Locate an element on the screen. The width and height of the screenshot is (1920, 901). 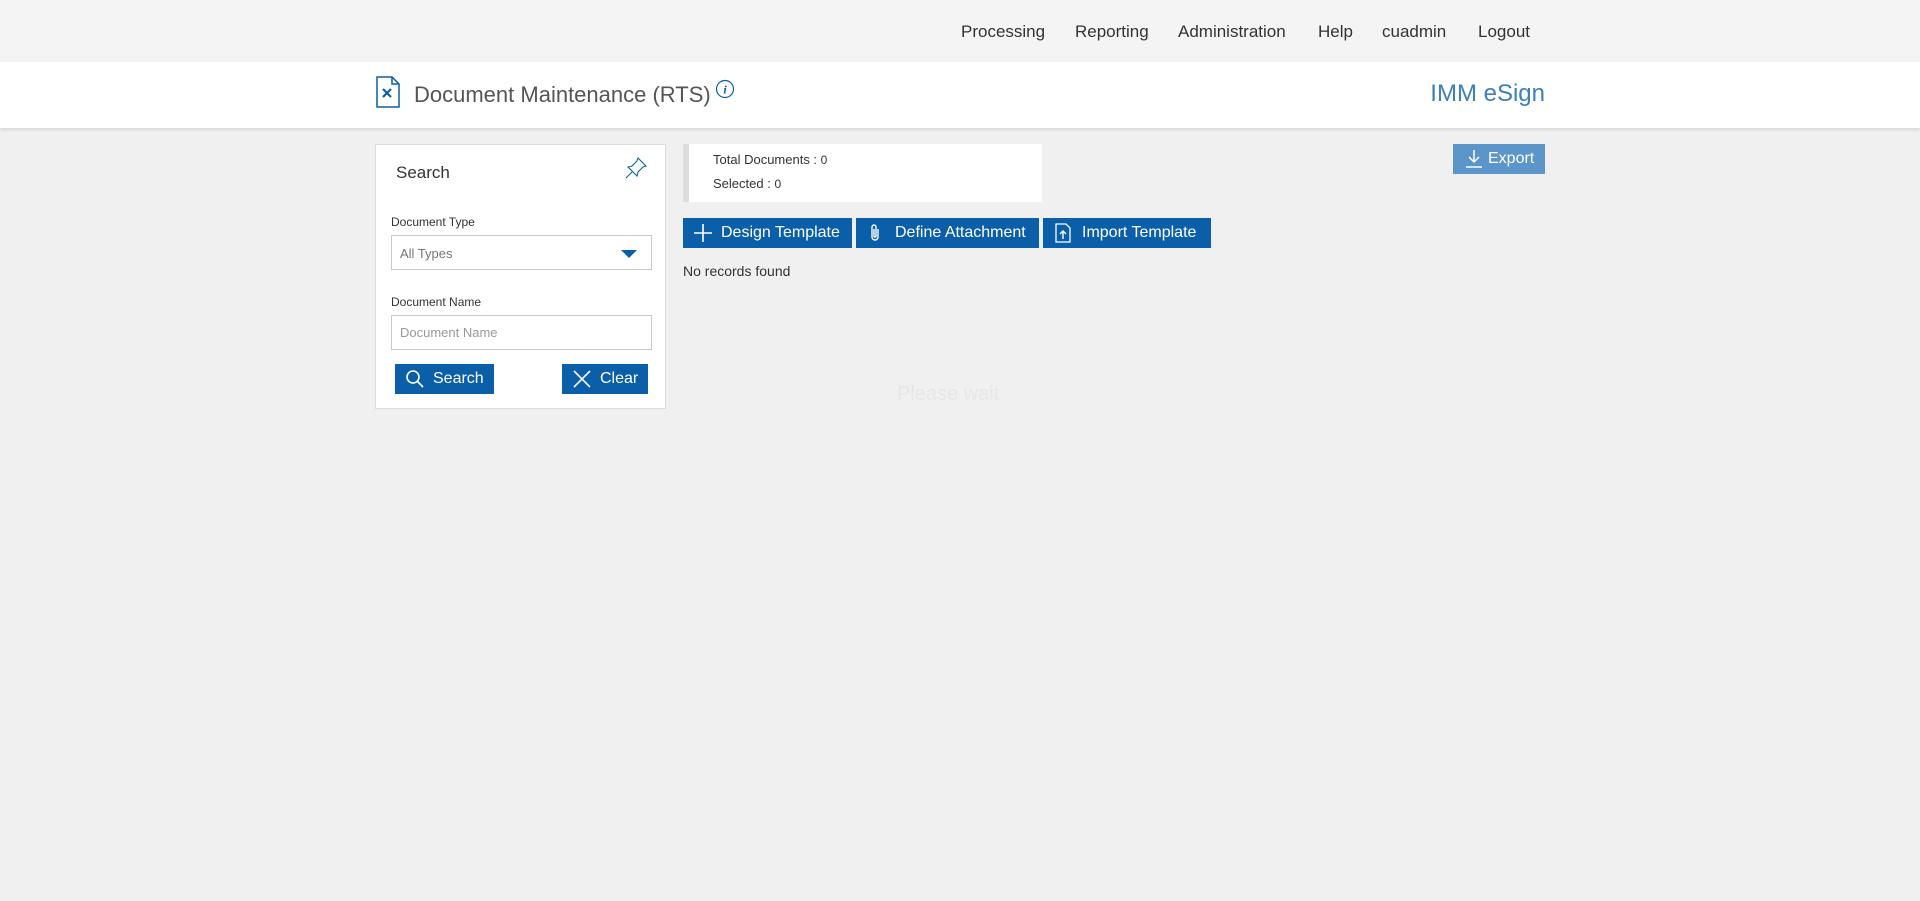
selected-documents: Selected : 0 is located at coordinates (747, 183).